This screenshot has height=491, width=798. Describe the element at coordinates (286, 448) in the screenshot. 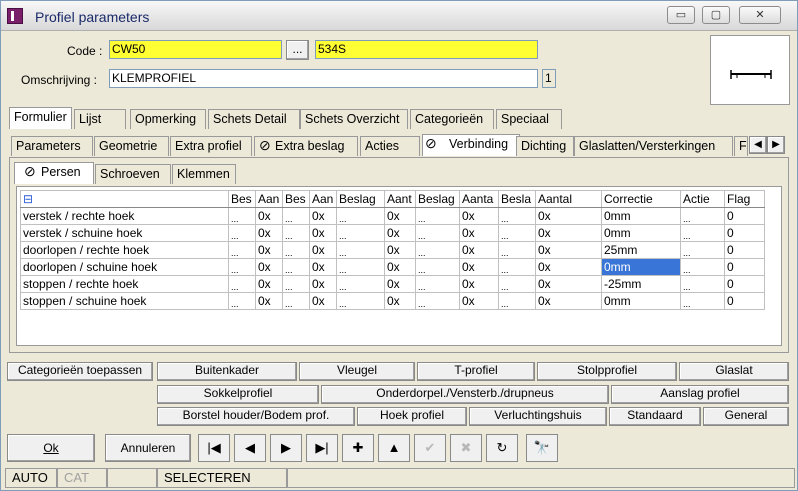

I see `next-record-icon: ▶` at that location.